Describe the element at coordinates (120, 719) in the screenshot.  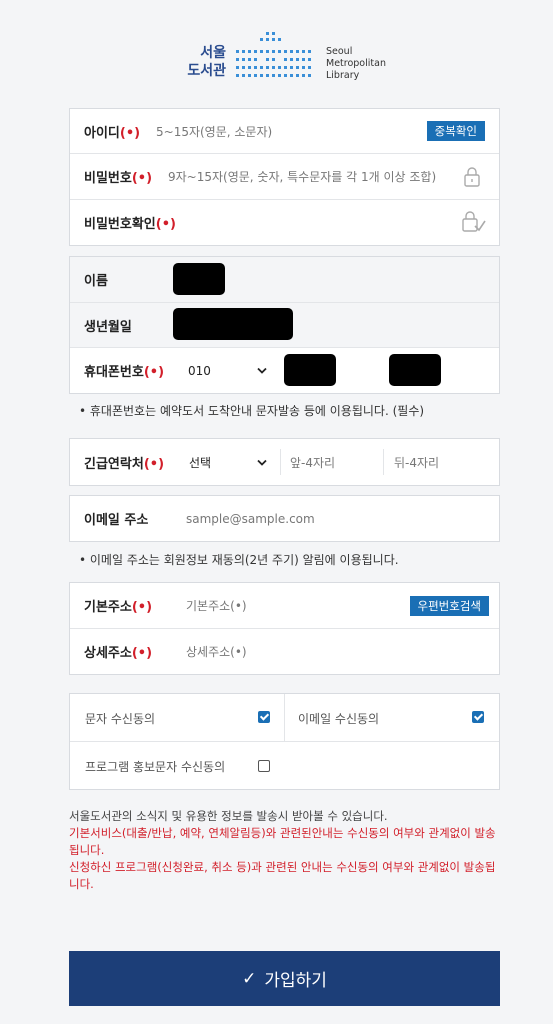
I see `sms-consent-label: 문자 수신동의` at that location.